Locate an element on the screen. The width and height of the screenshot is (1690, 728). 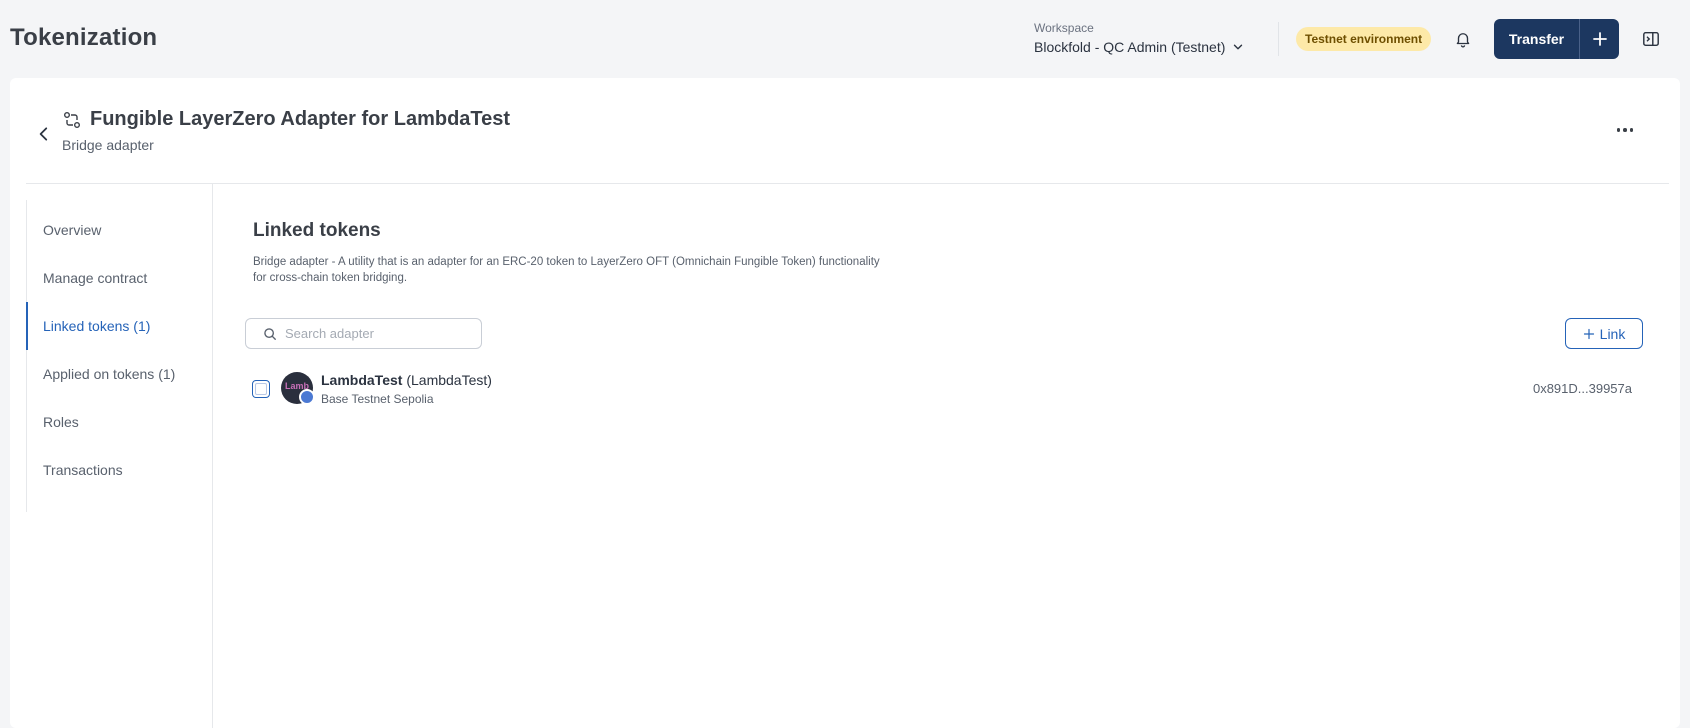
token-checkbox is located at coordinates (261, 389).